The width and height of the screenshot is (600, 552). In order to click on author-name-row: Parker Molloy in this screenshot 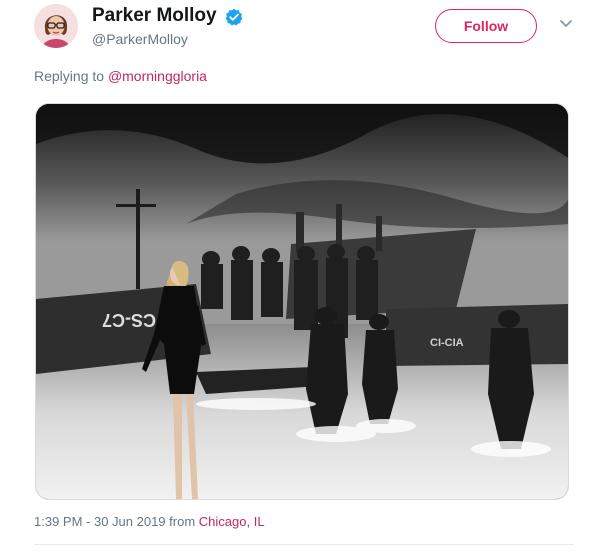, I will do `click(167, 16)`.